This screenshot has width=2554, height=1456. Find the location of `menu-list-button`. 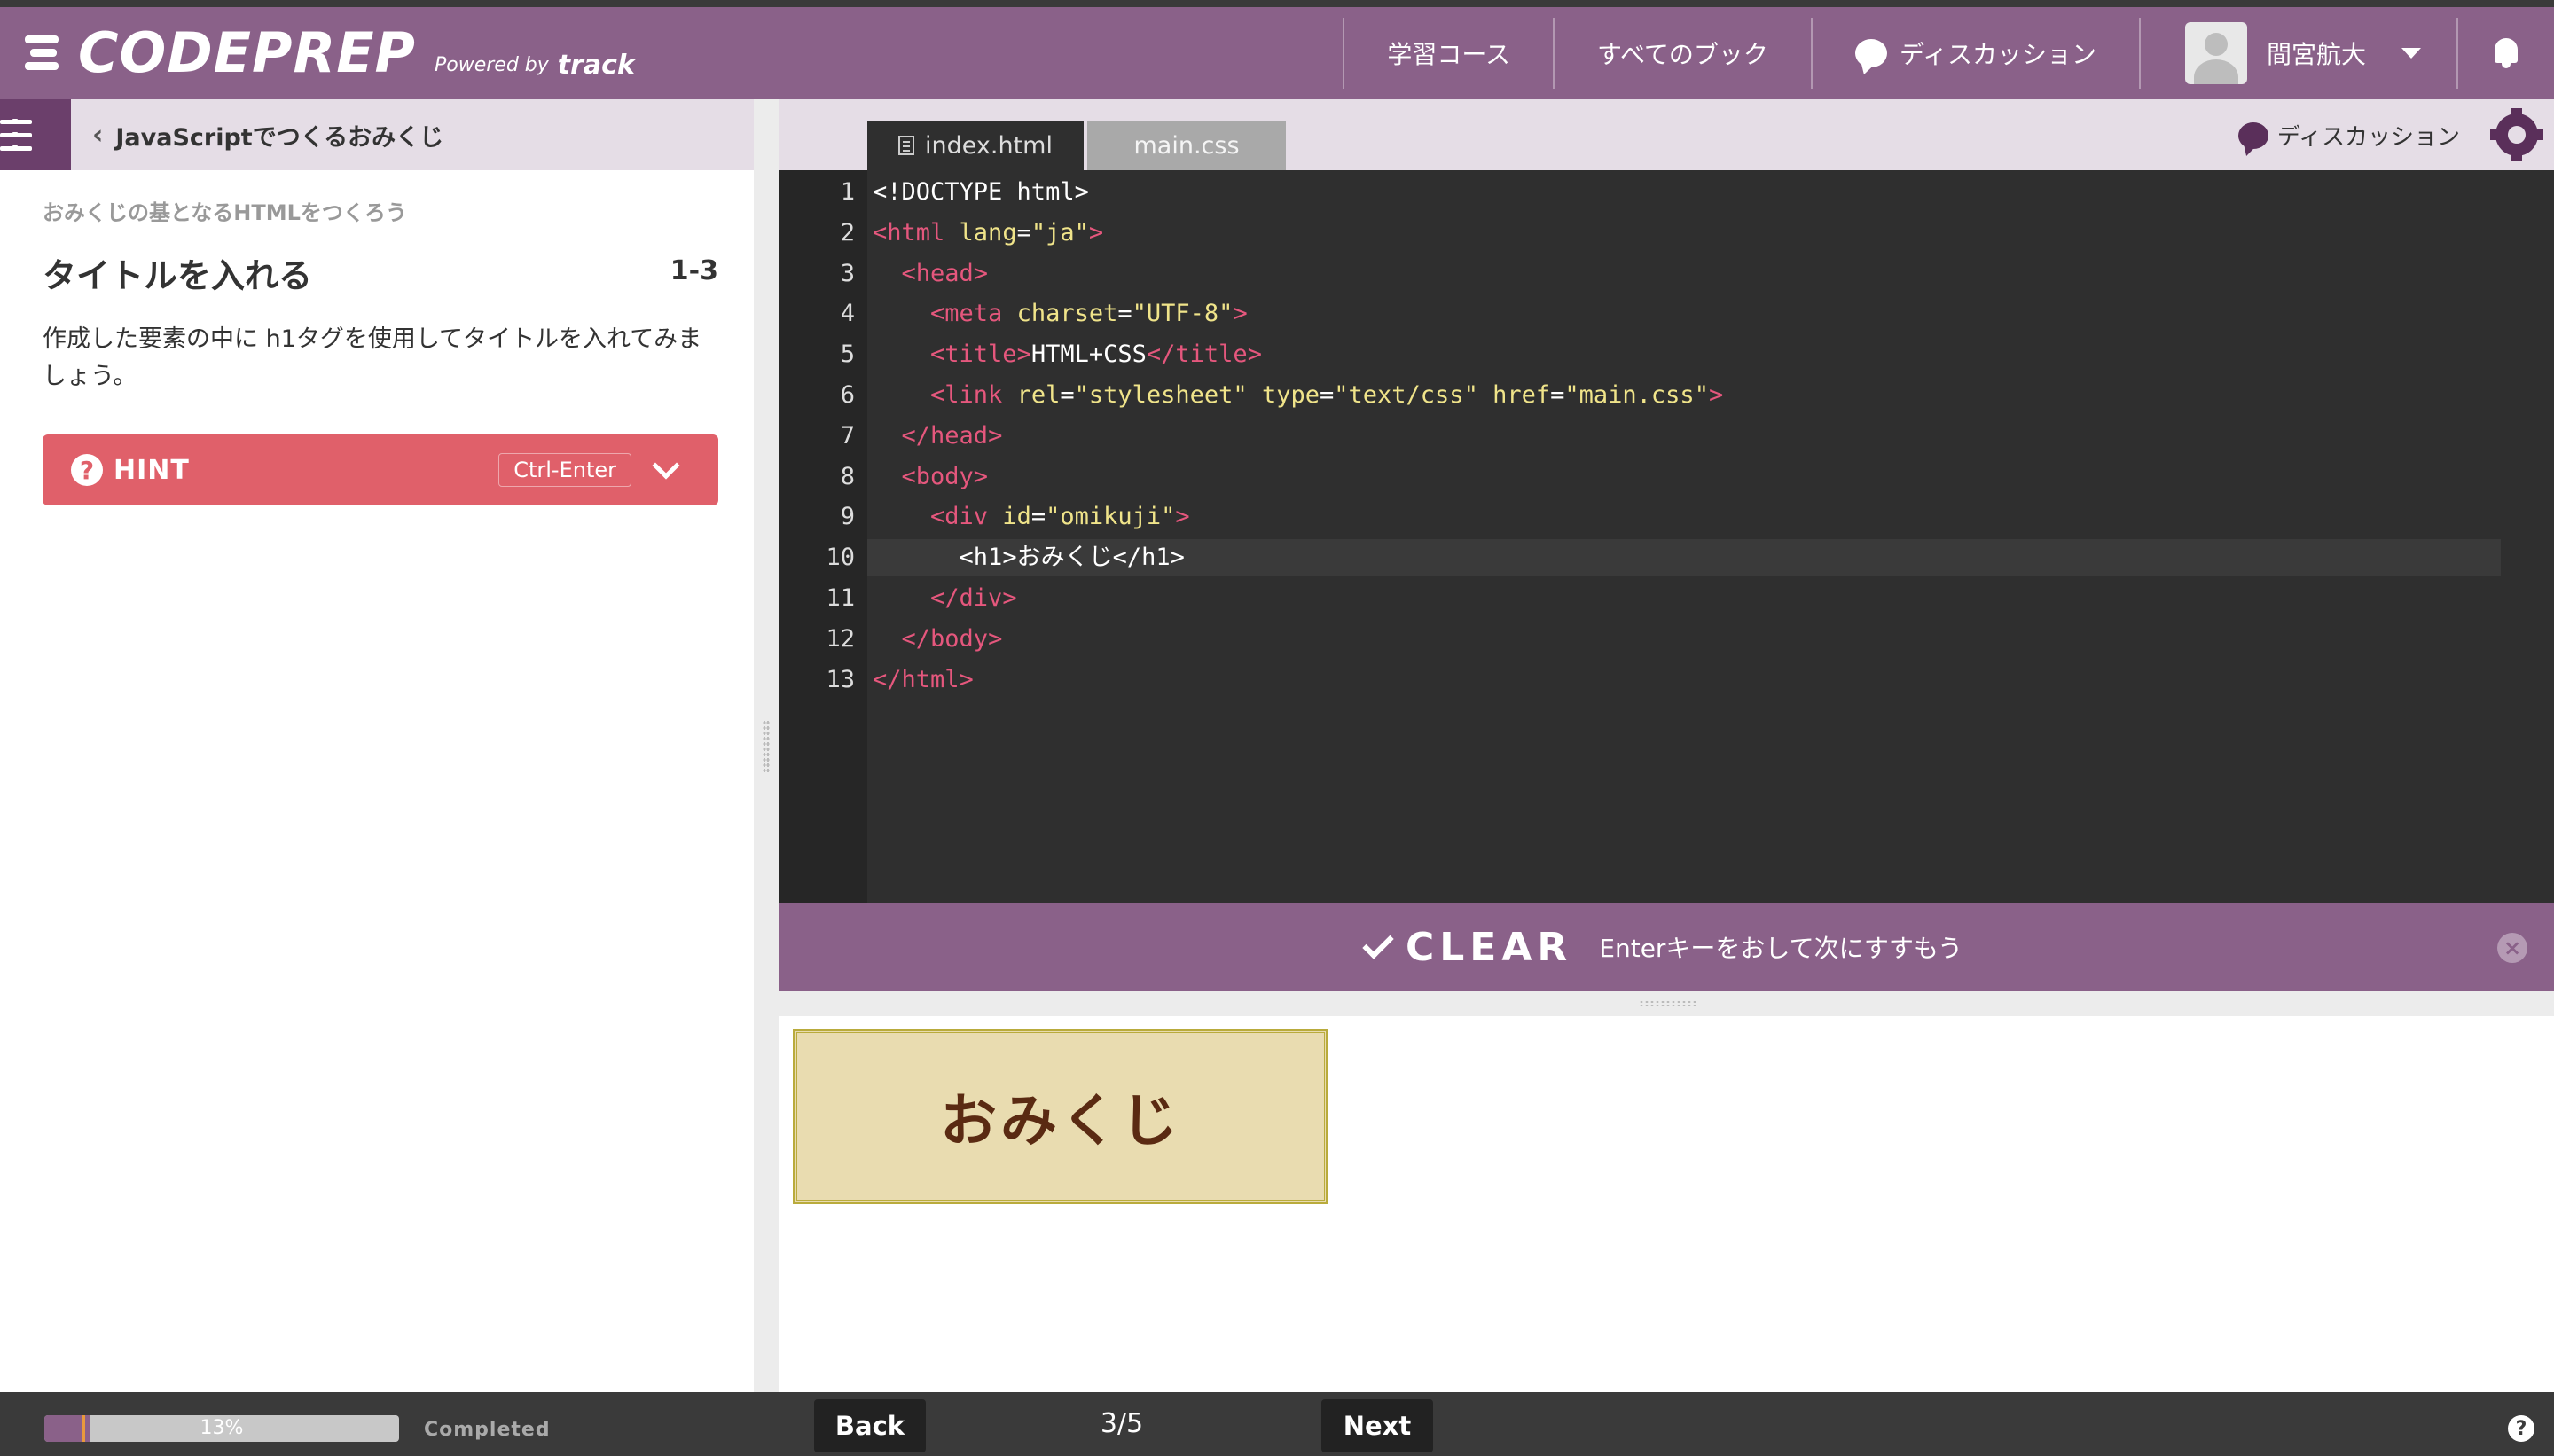

menu-list-button is located at coordinates (35, 134).